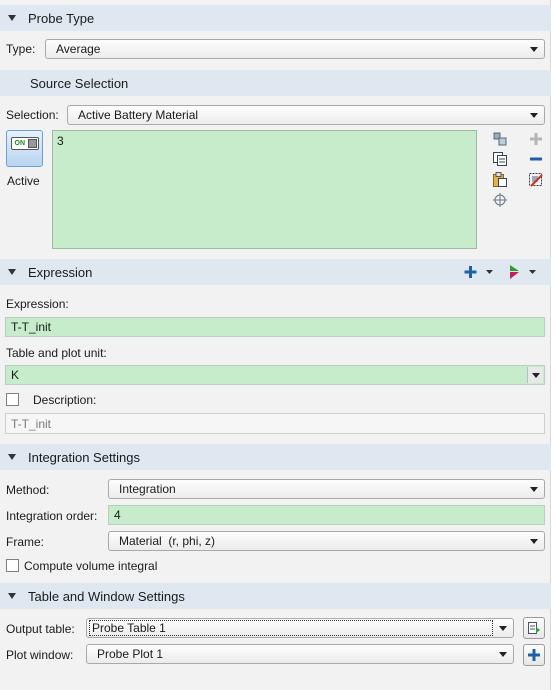 Image resolution: width=556 pixels, height=690 pixels. What do you see at coordinates (275, 457) in the screenshot?
I see `section-integration-settings: Integration Settings` at bounding box center [275, 457].